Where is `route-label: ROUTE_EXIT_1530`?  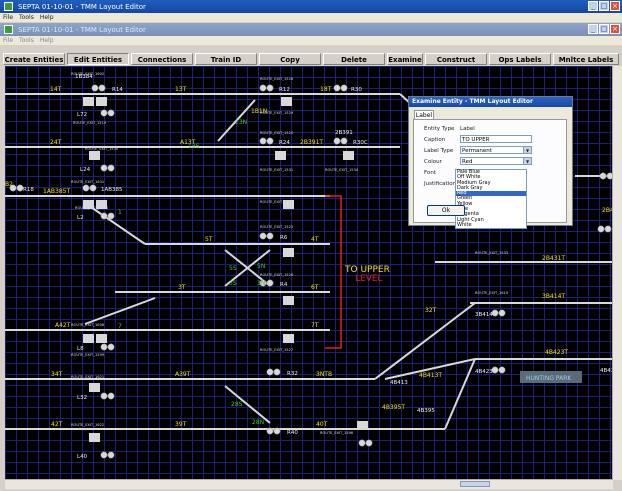 route-label: ROUTE_EXIT_1530 is located at coordinates (102, 149).